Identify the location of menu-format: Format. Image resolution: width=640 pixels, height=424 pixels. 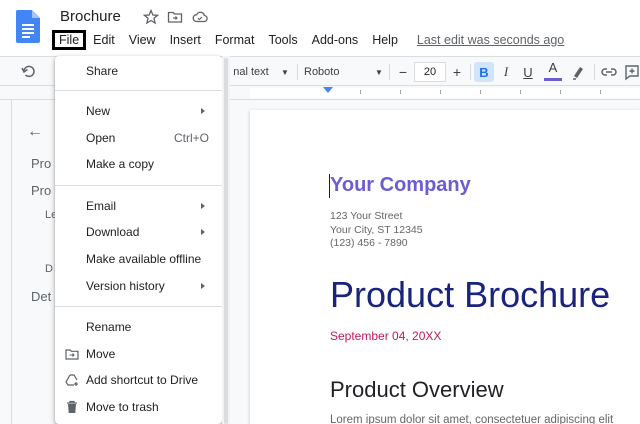
(235, 40).